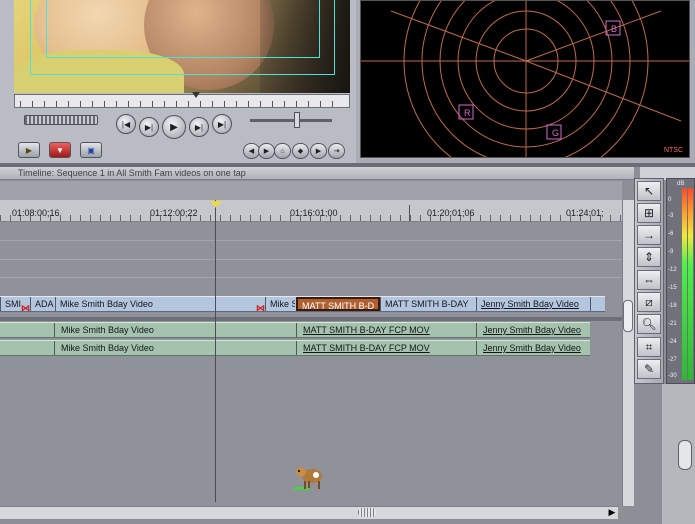 Image resolution: width=695 pixels, height=524 pixels. I want to click on mark-clip-button: ▶, so click(29, 150).